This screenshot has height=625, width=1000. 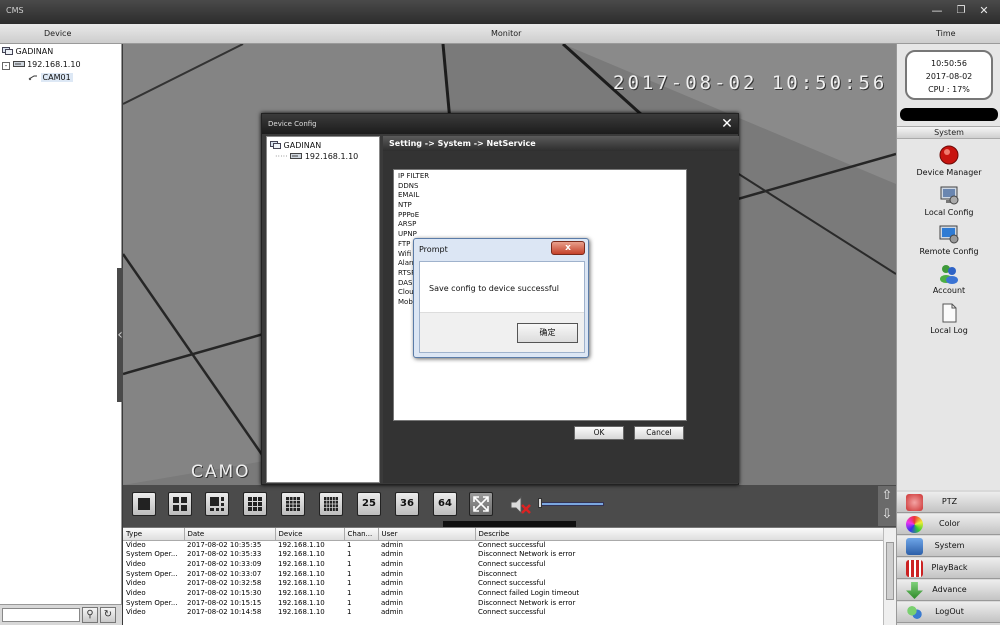 I want to click on log-header-row: Type Date Device Chan... User Describe, so click(x=503, y=534).